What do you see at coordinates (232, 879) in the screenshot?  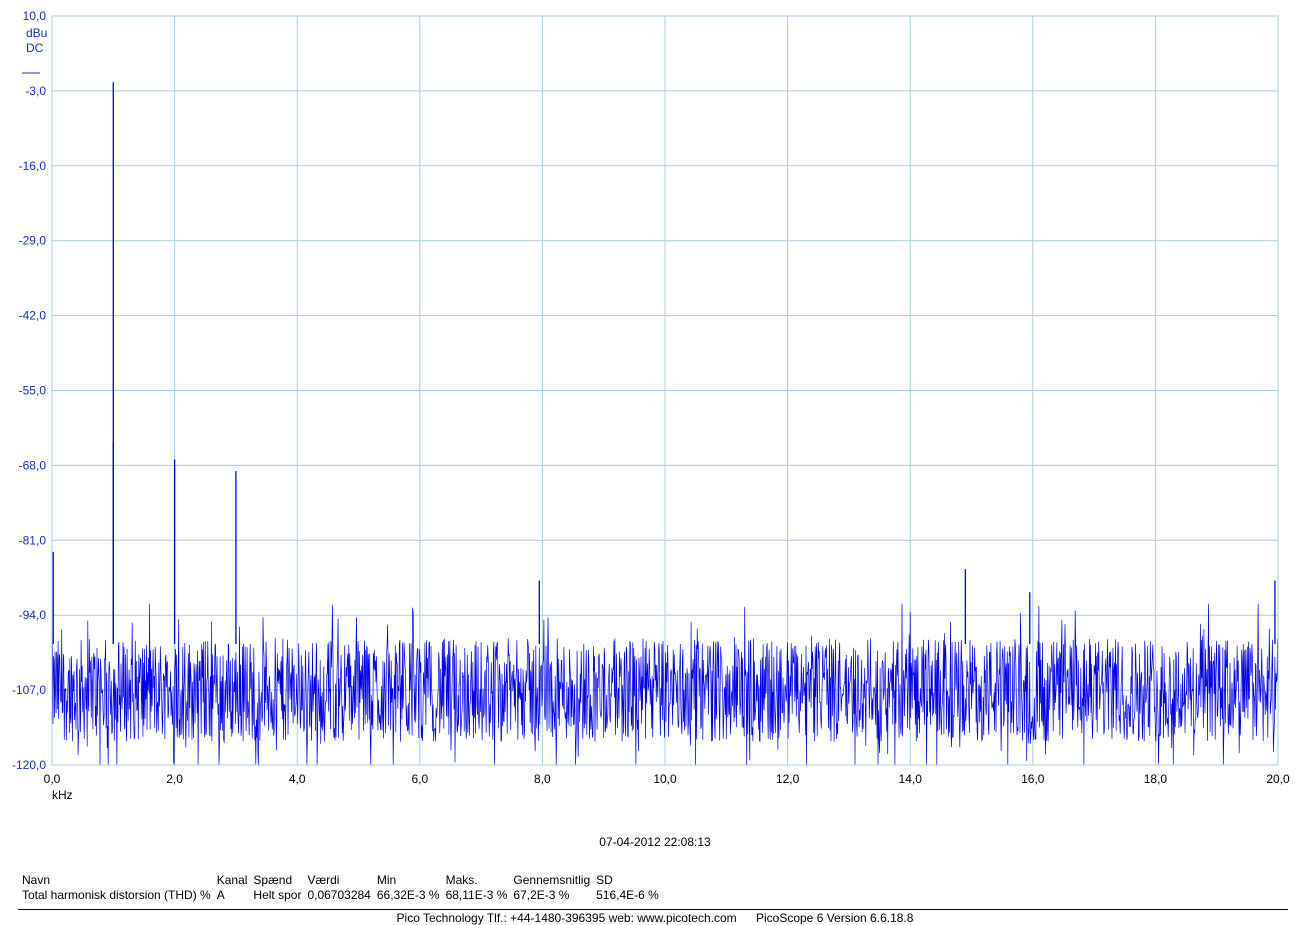 I see `header-channel: Kanal` at bounding box center [232, 879].